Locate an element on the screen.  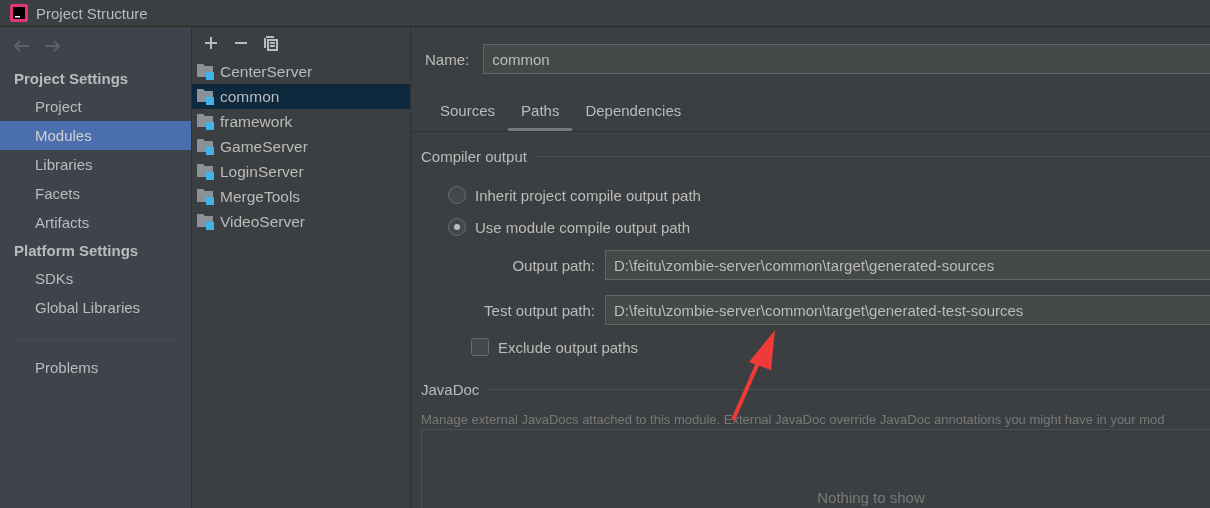
checkbox is located at coordinates (480, 347).